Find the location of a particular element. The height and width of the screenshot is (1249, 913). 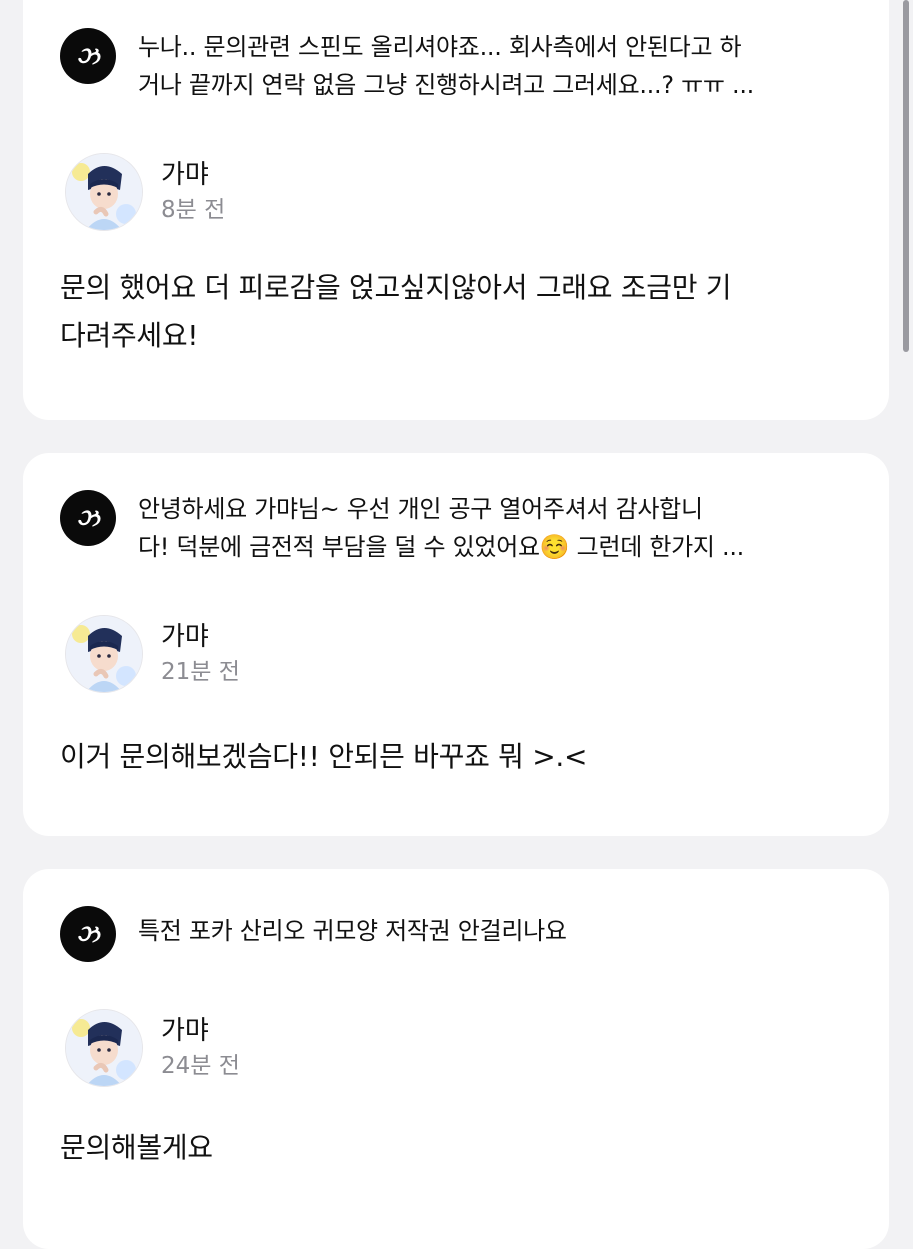

scrollbar is located at coordinates (906, 176).